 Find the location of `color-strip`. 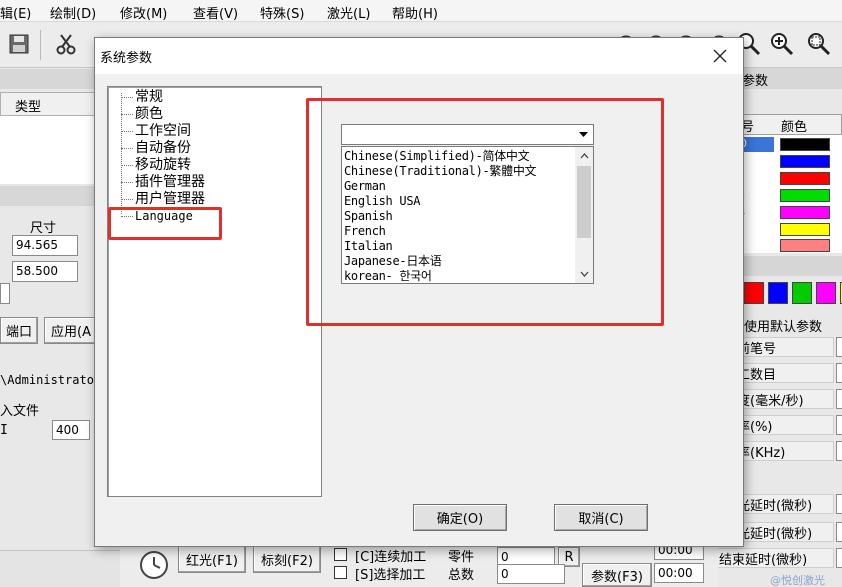

color-strip is located at coordinates (793, 293).